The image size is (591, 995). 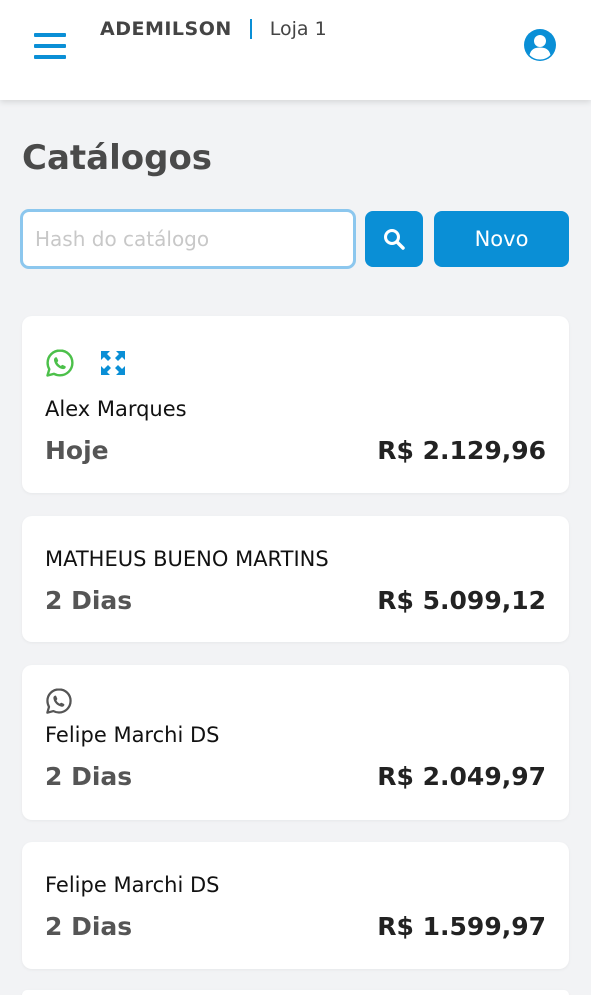 What do you see at coordinates (77, 450) in the screenshot?
I see `catalog-age: Hoje` at bounding box center [77, 450].